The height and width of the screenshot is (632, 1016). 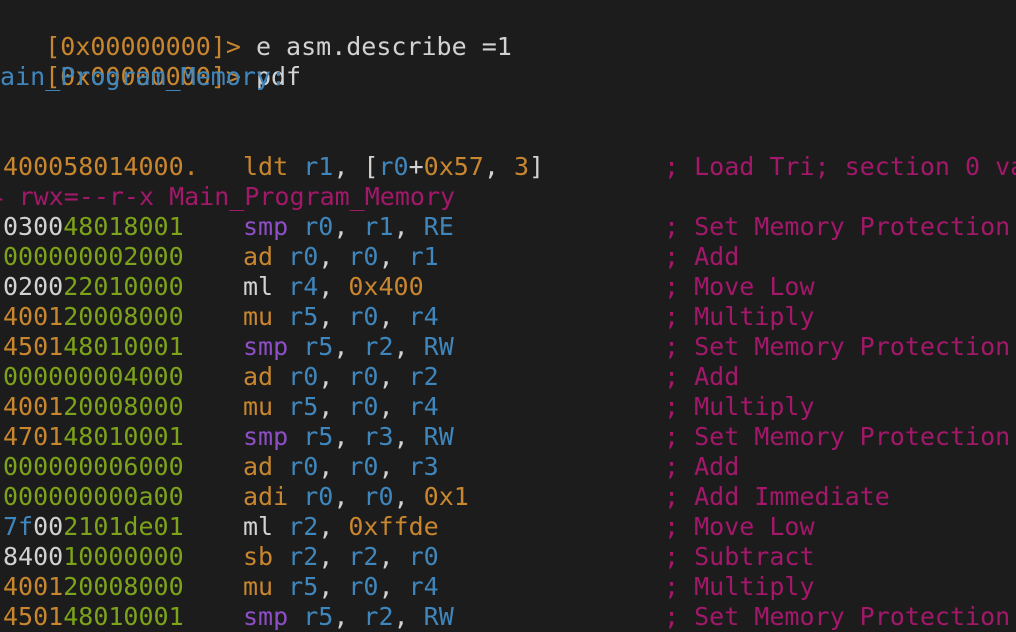 What do you see at coordinates (508, 257) in the screenshot?
I see `instruction-row-2: 000000002000 ad r0, r0, r1 ; Add` at bounding box center [508, 257].